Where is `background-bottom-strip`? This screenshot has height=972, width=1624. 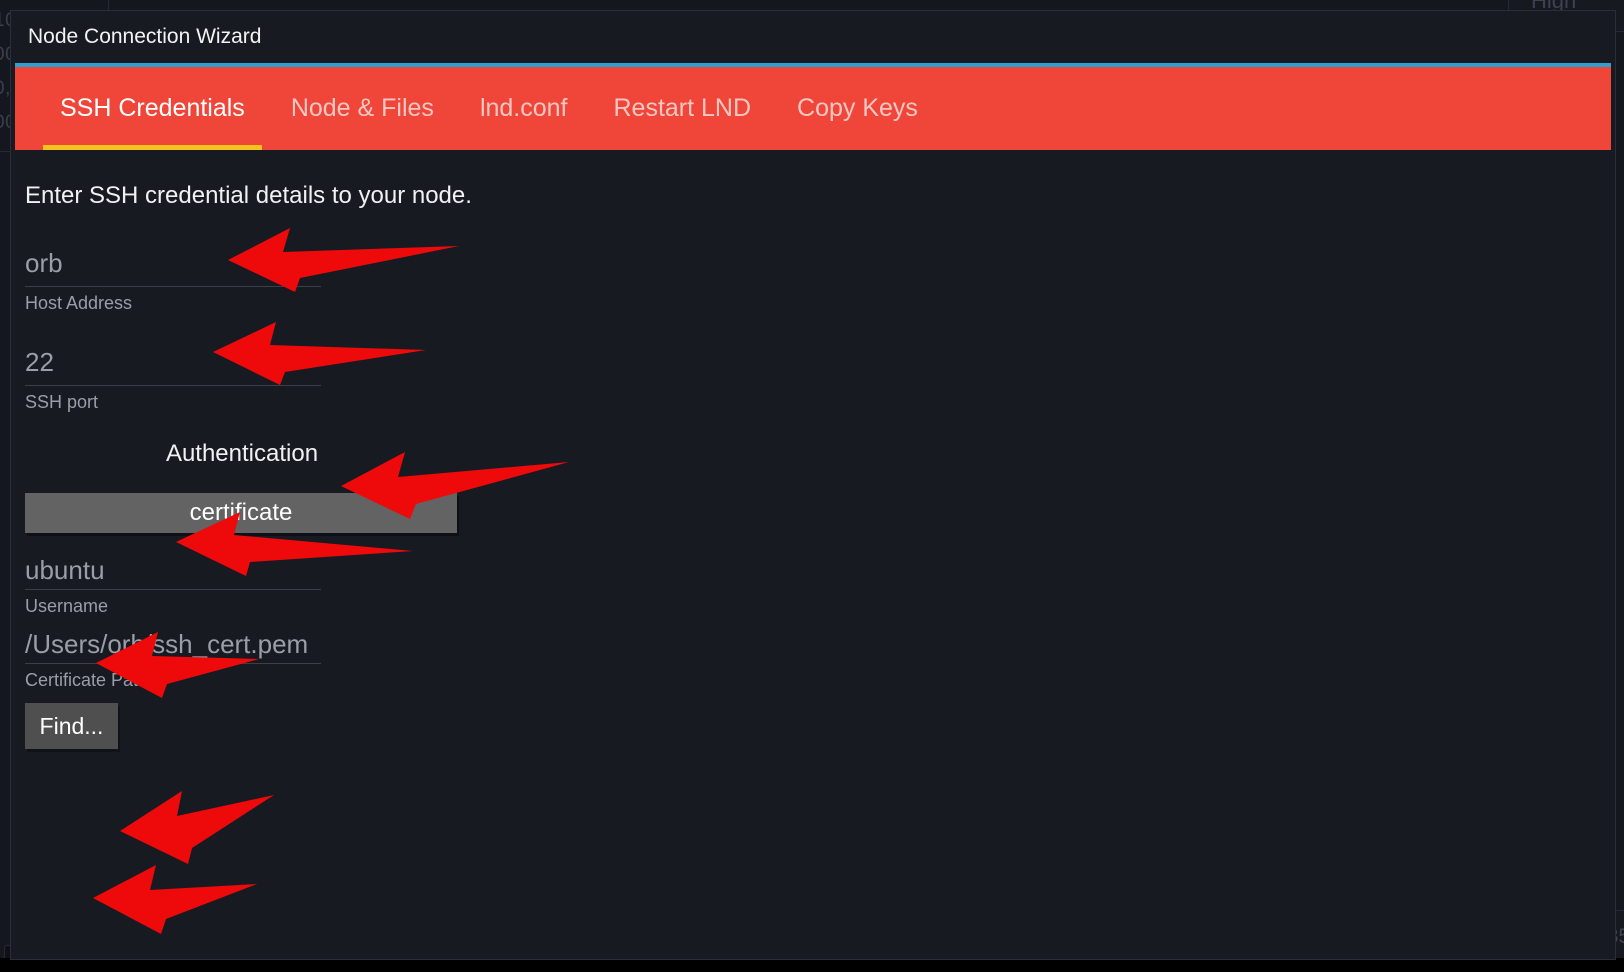
background-bottom-strip is located at coordinates (812, 965).